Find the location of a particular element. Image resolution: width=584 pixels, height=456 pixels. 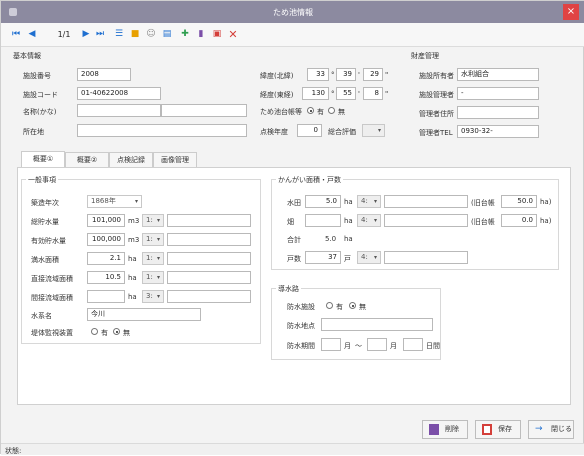

tab-overview-2: 概要② is located at coordinates (87, 159).